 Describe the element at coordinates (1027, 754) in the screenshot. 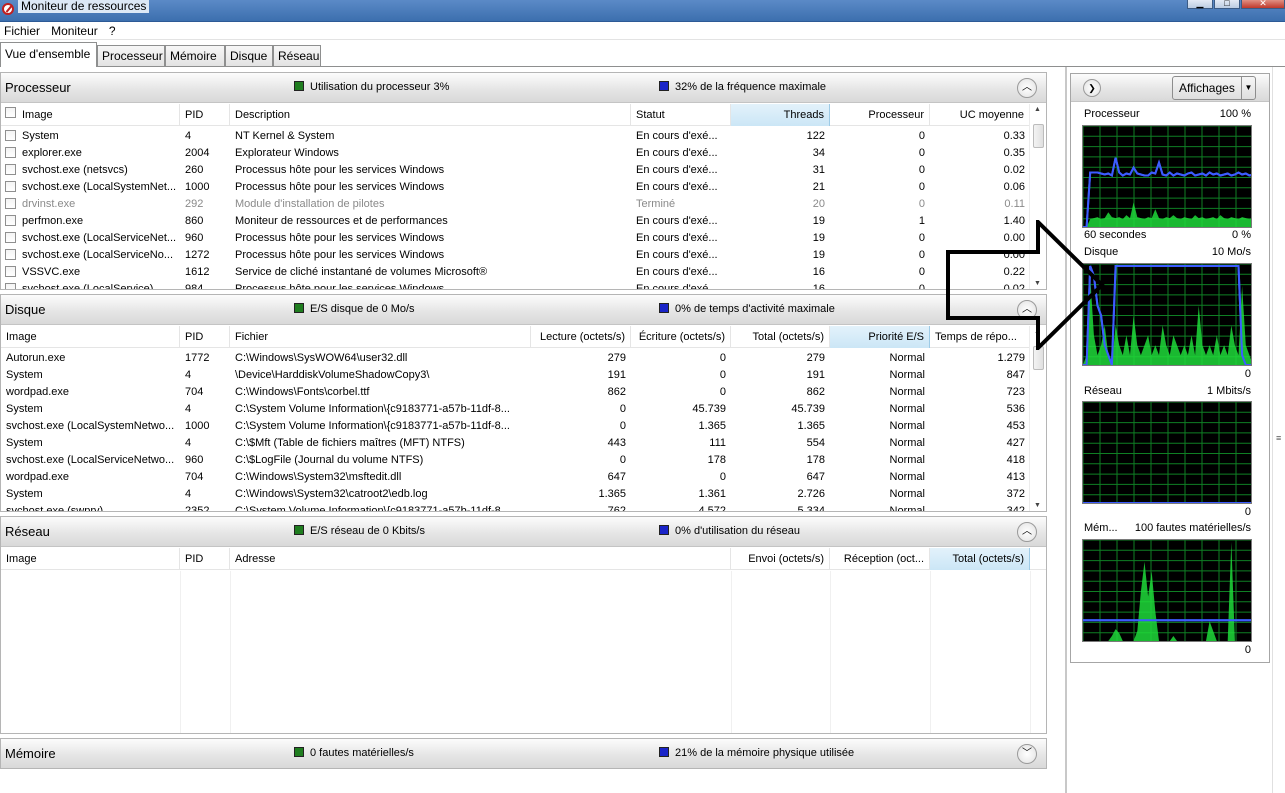

I see `expand-icon: ﹀` at that location.